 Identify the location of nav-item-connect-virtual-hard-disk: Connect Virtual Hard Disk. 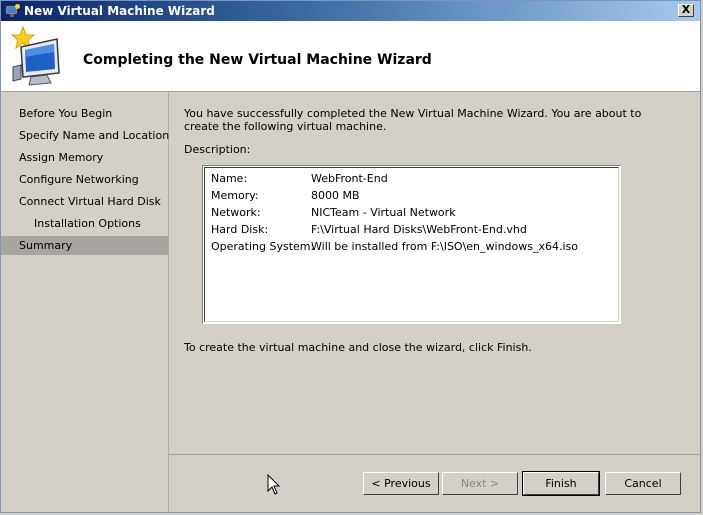
(84, 201).